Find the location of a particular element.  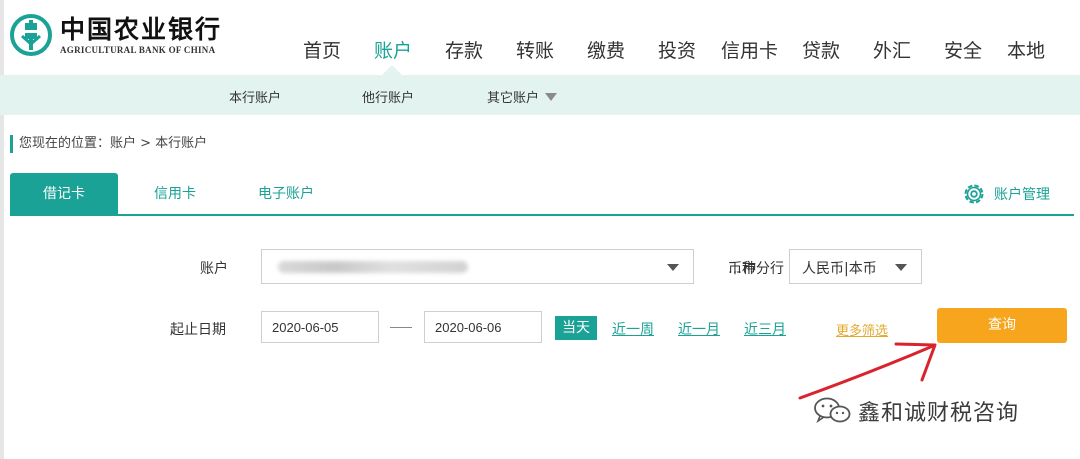

annotation-arrow is located at coordinates (867, 371).